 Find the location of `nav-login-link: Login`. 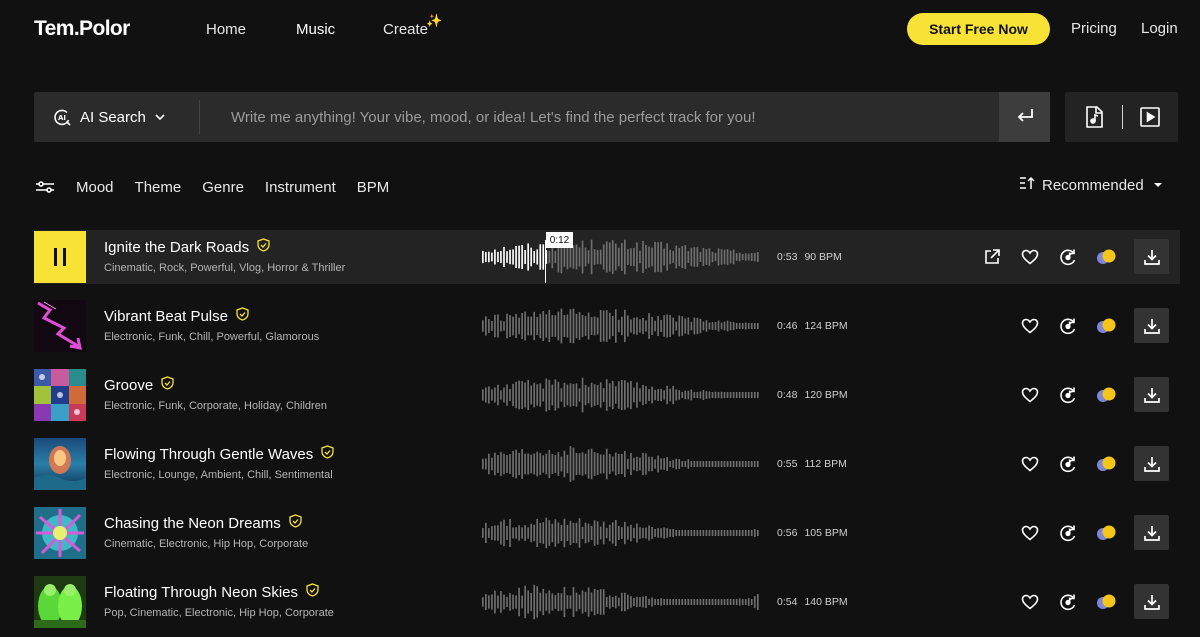

nav-login-link: Login is located at coordinates (1159, 28).